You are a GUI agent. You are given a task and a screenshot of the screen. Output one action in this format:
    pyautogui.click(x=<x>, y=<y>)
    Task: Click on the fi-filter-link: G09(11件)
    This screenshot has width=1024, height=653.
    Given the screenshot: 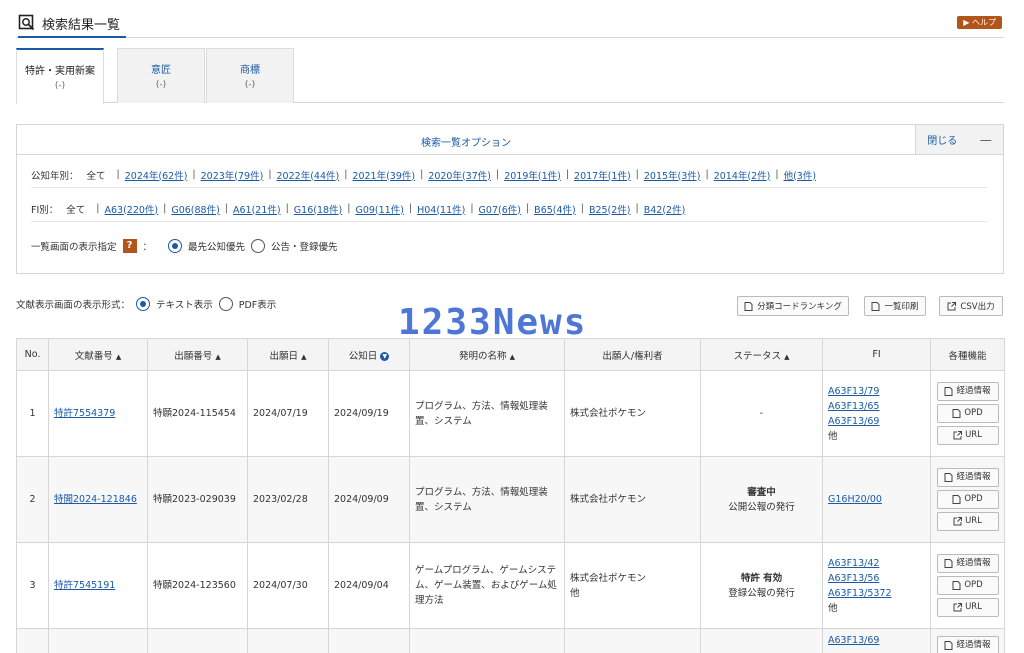 What is the action you would take?
    pyautogui.click(x=379, y=209)
    